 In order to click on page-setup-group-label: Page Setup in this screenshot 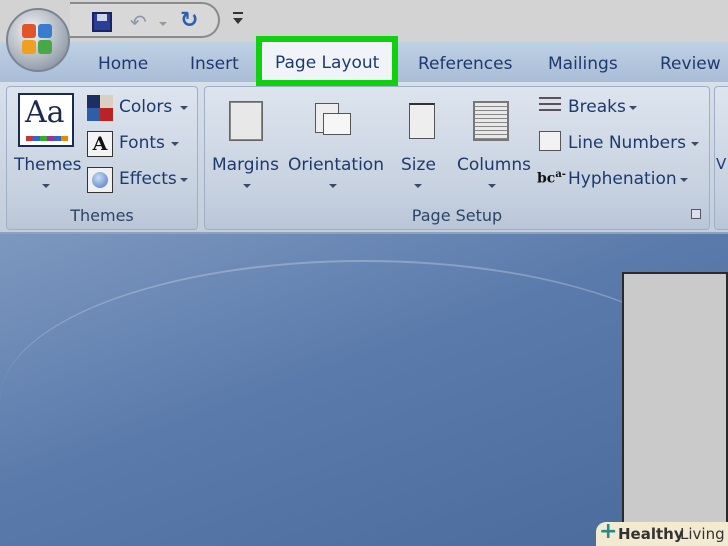, I will do `click(457, 215)`.